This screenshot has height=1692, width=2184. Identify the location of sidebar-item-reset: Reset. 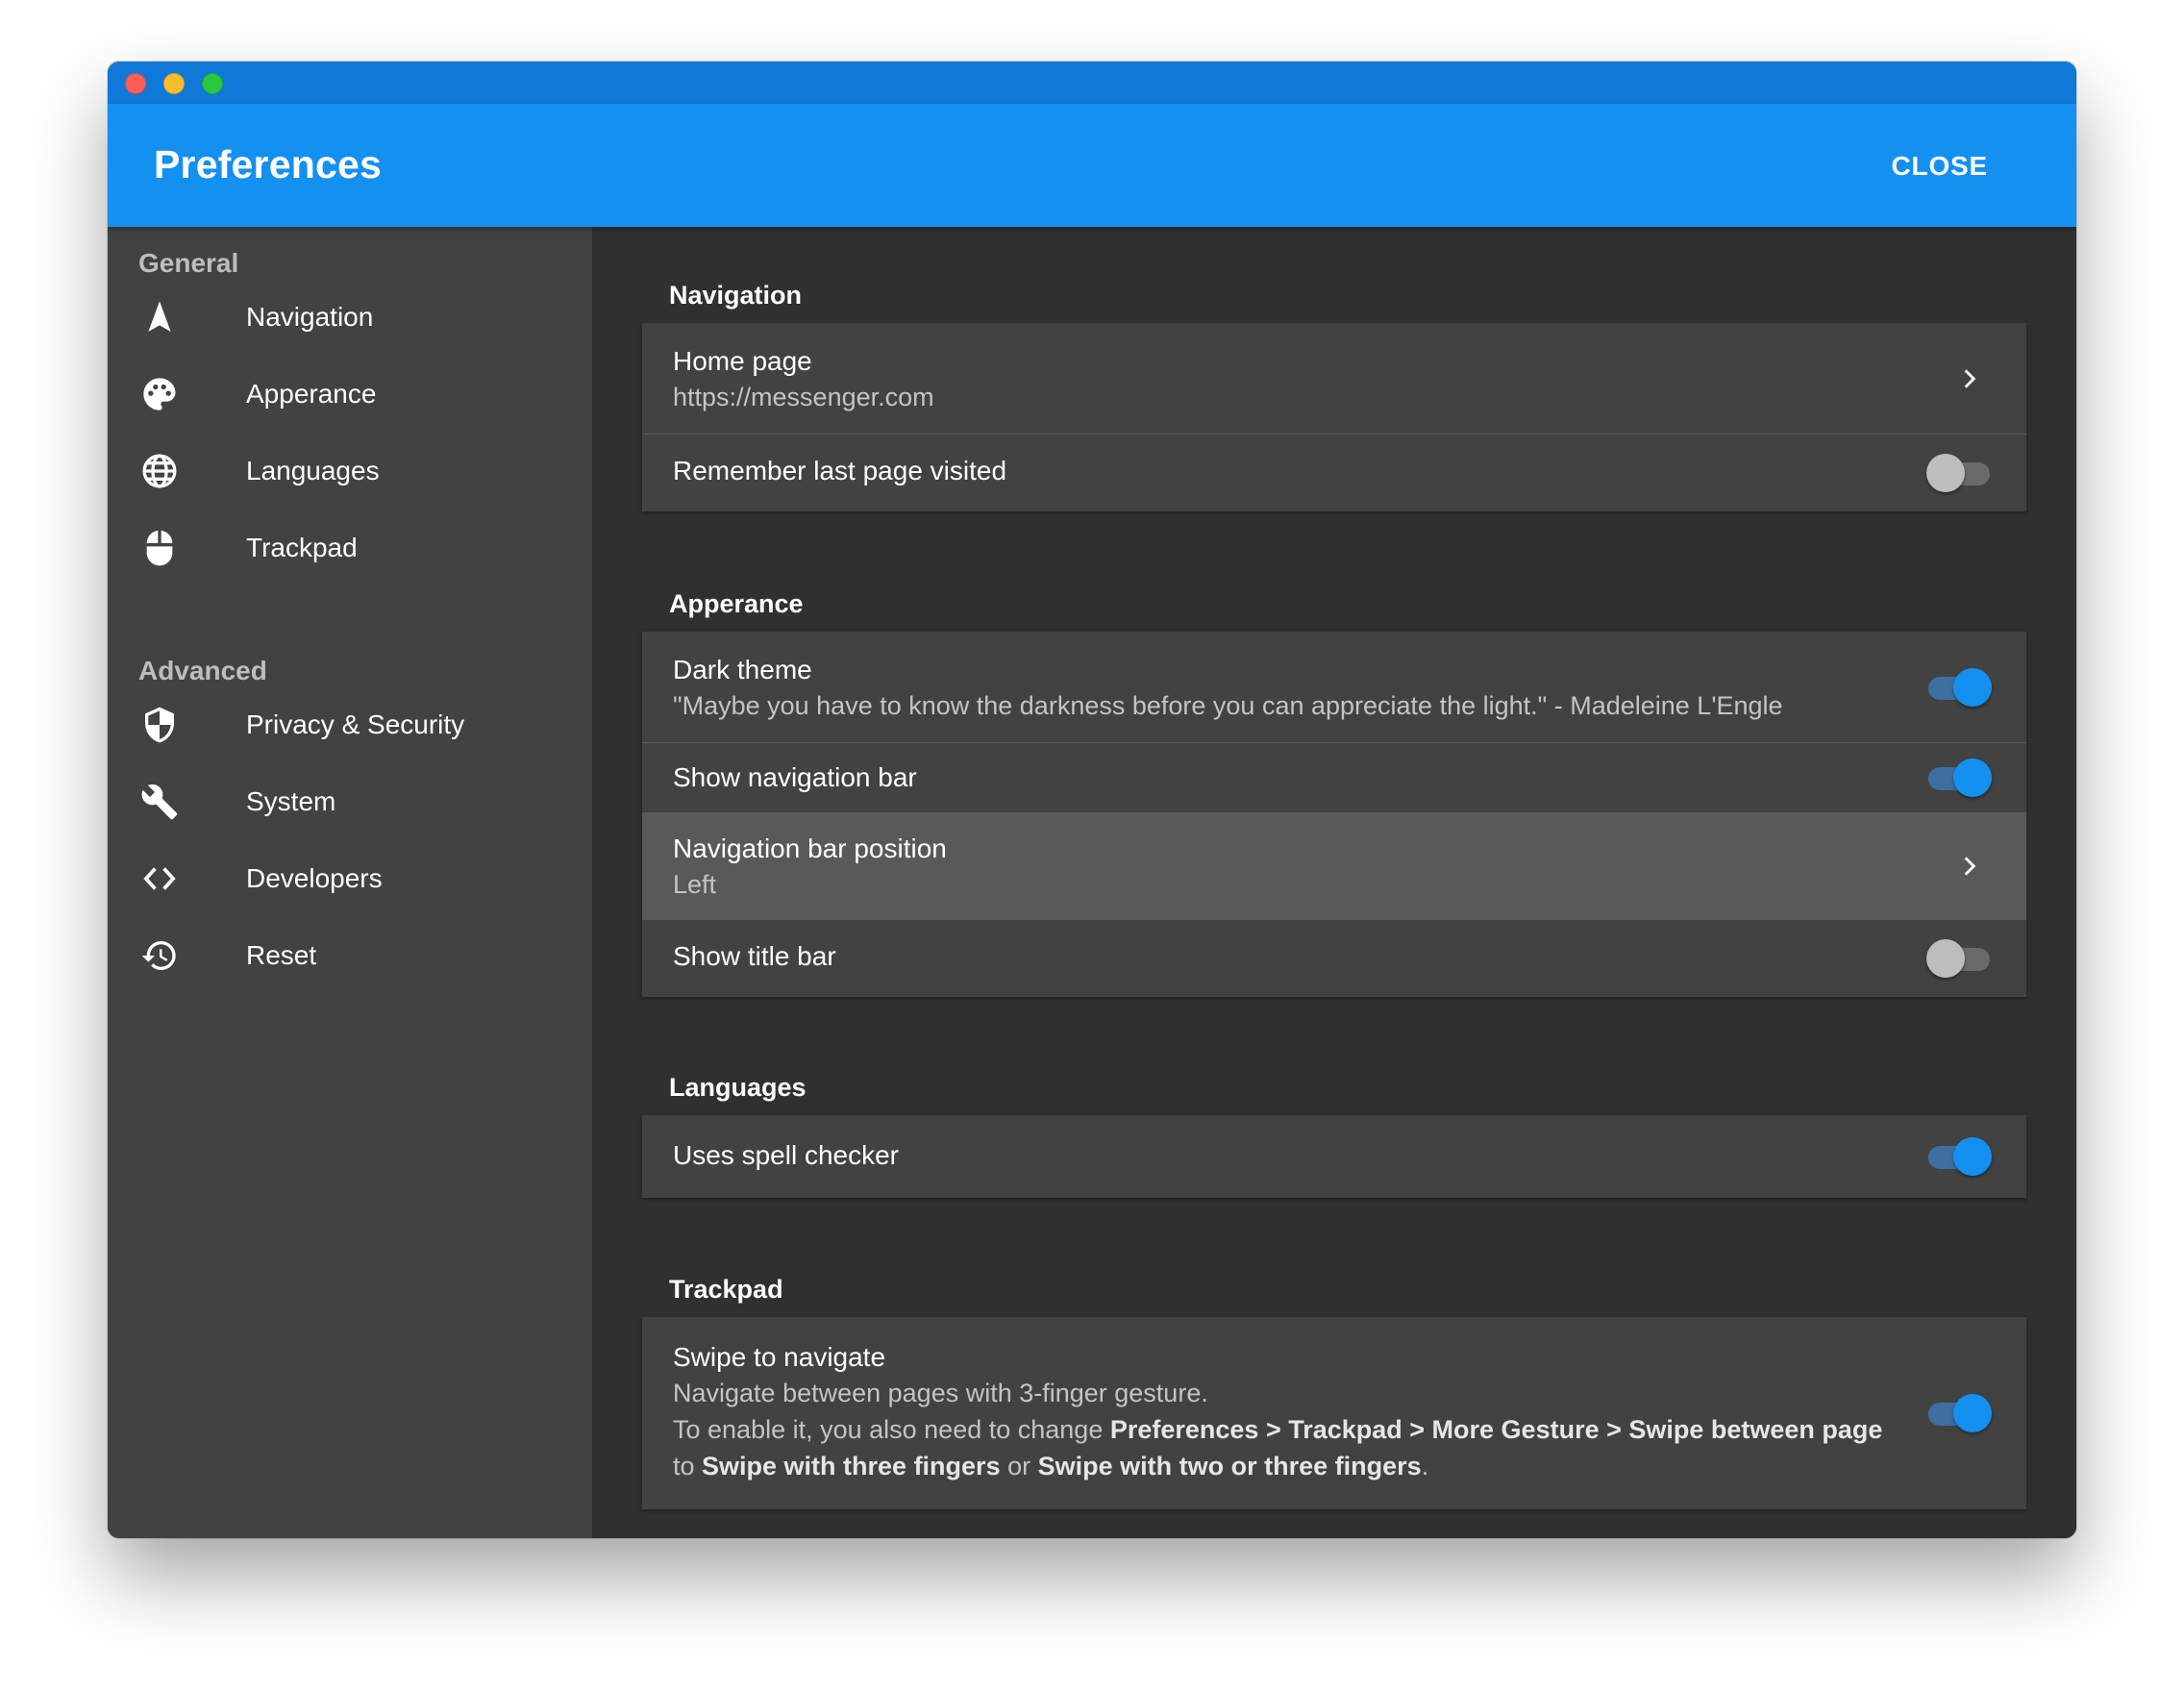
(350, 955).